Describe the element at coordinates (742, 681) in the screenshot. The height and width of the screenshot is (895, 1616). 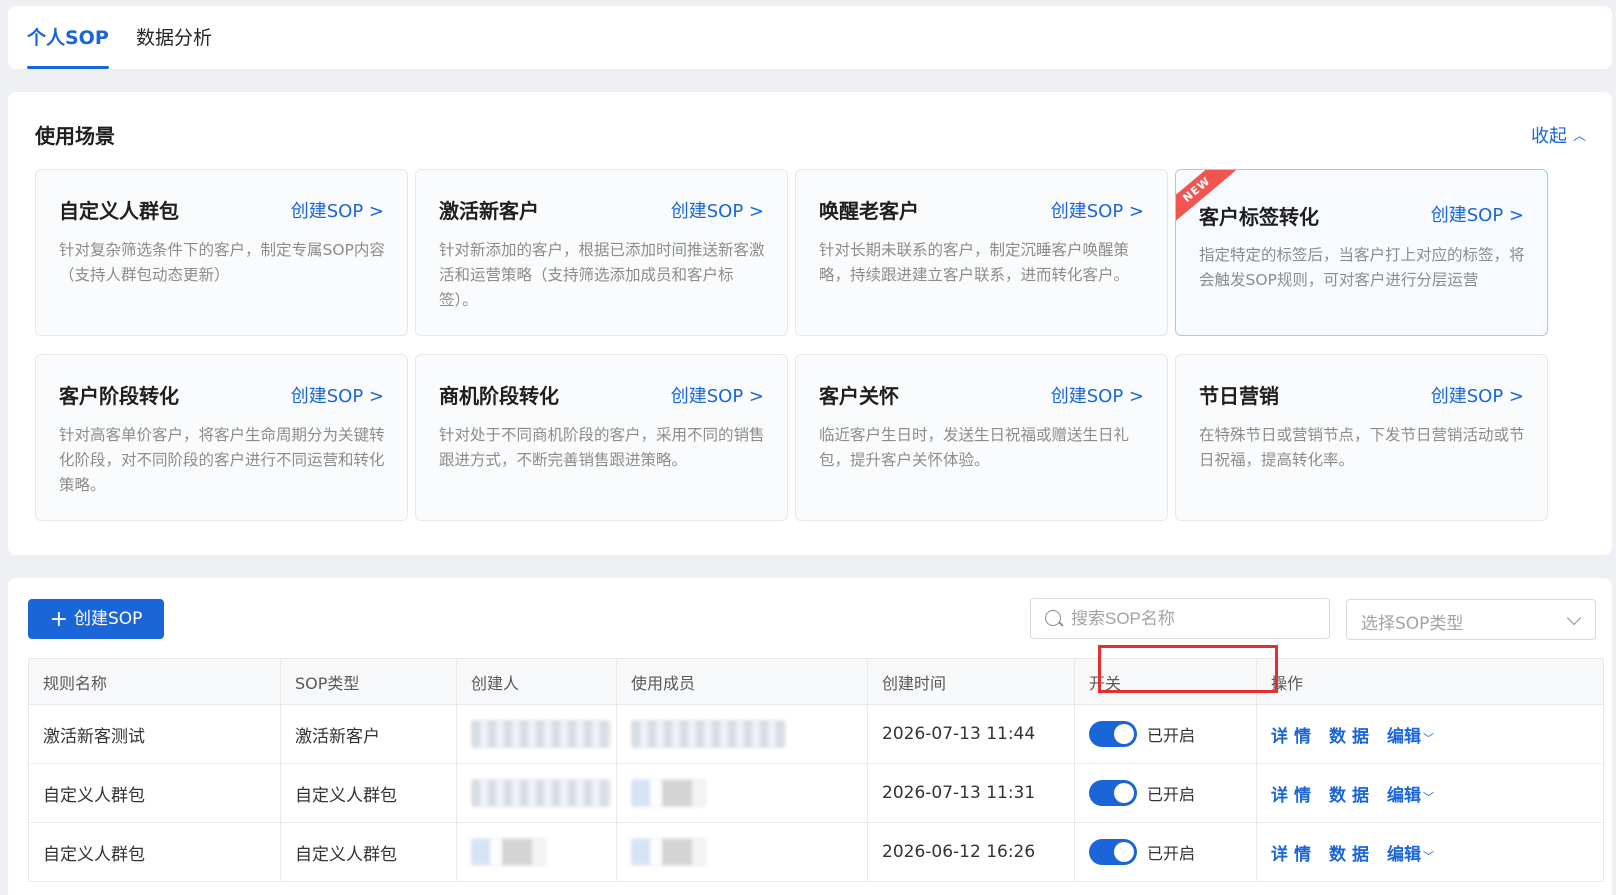
I see `column-header: 使用成员` at that location.